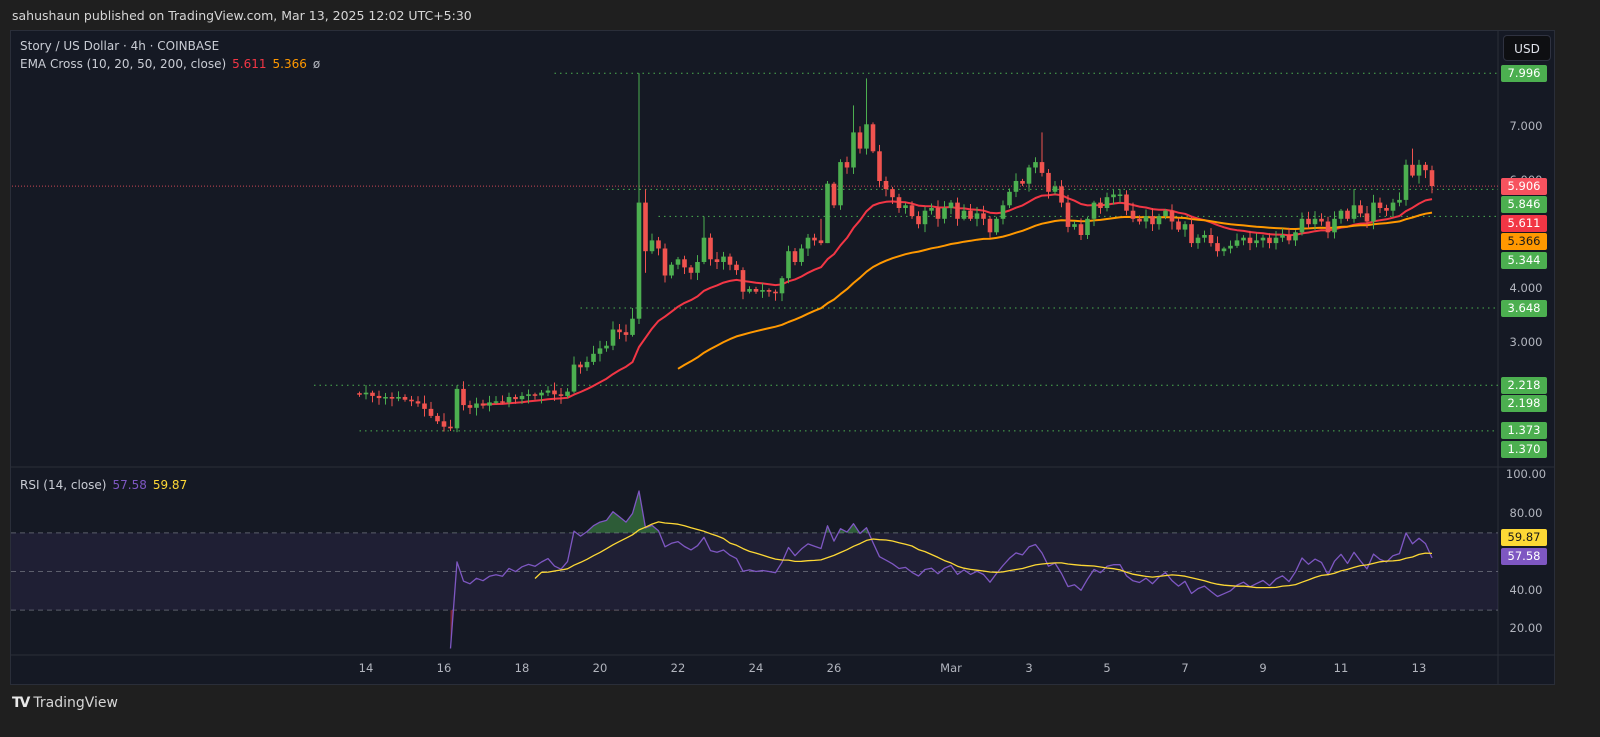 This screenshot has width=1600, height=737. Describe the element at coordinates (1526, 342) in the screenshot. I see `price-tick-label: 3.000` at that location.